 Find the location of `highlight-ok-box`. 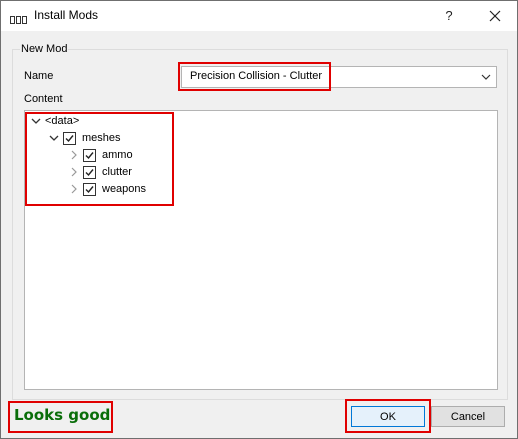

highlight-ok-box is located at coordinates (388, 416).